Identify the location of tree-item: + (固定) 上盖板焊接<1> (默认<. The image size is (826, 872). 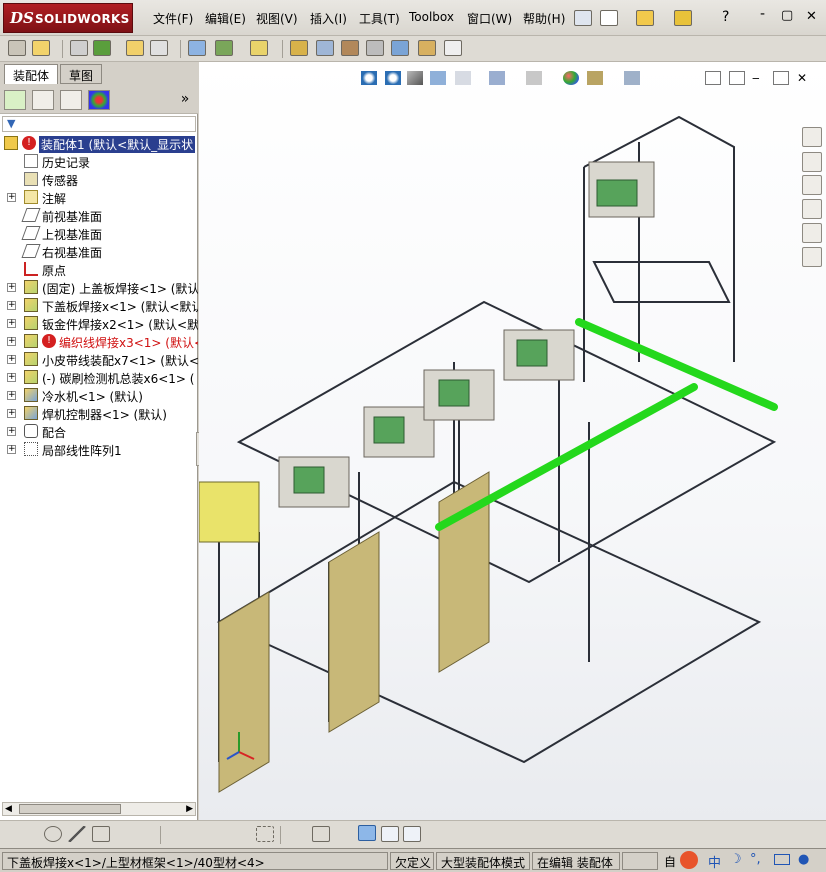
(99, 287).